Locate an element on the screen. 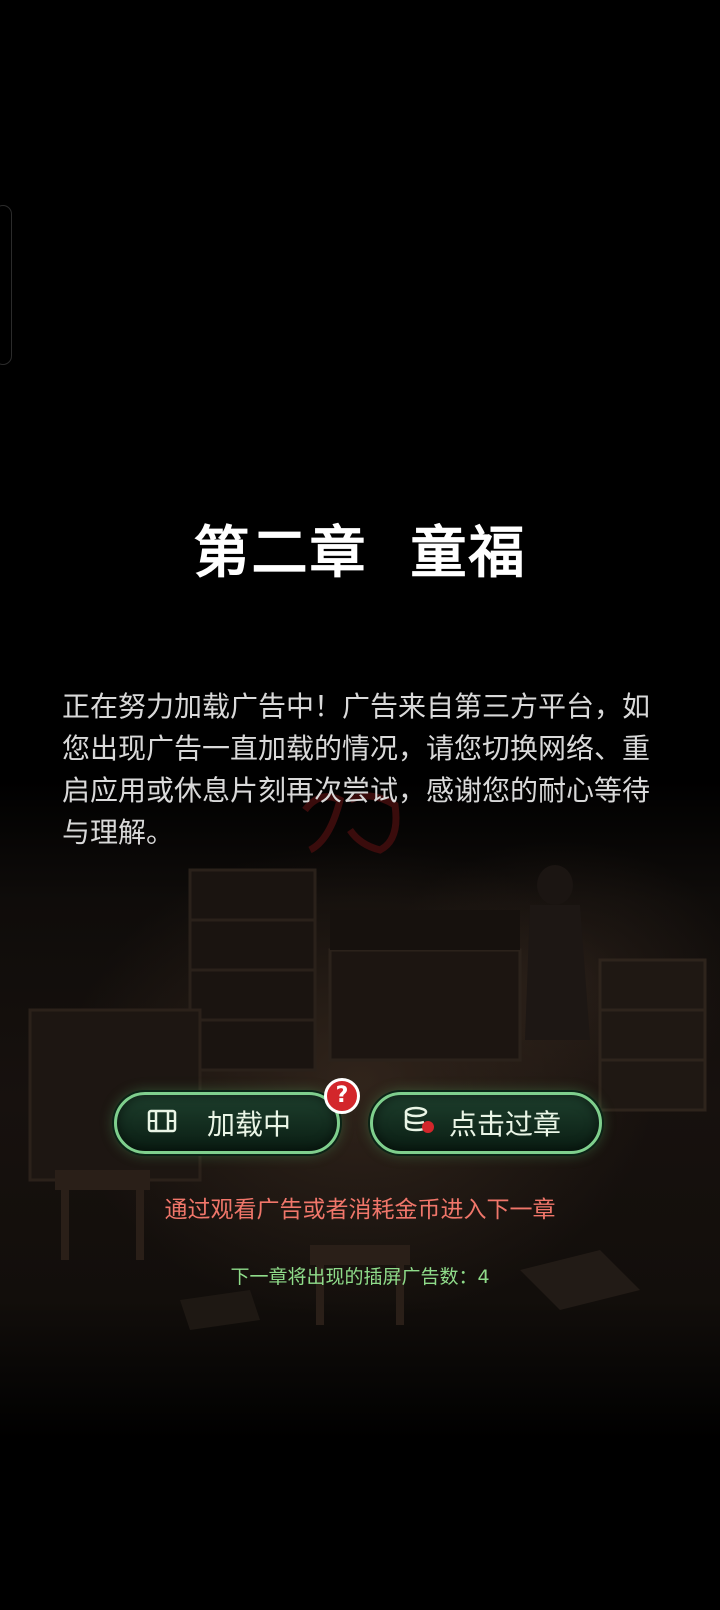 This screenshot has width=720, height=1610. watch-ad-loading-button: 加载中 is located at coordinates (227, 1123).